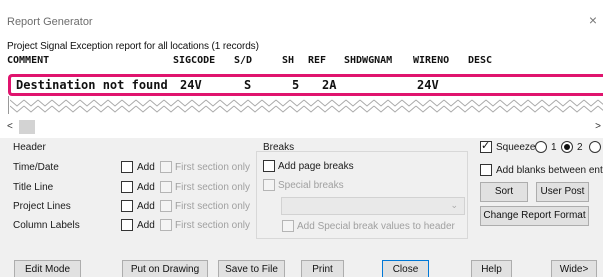 The width and height of the screenshot is (603, 277). Describe the element at coordinates (42, 206) in the screenshot. I see `project-lines-label: Project Lines` at that location.